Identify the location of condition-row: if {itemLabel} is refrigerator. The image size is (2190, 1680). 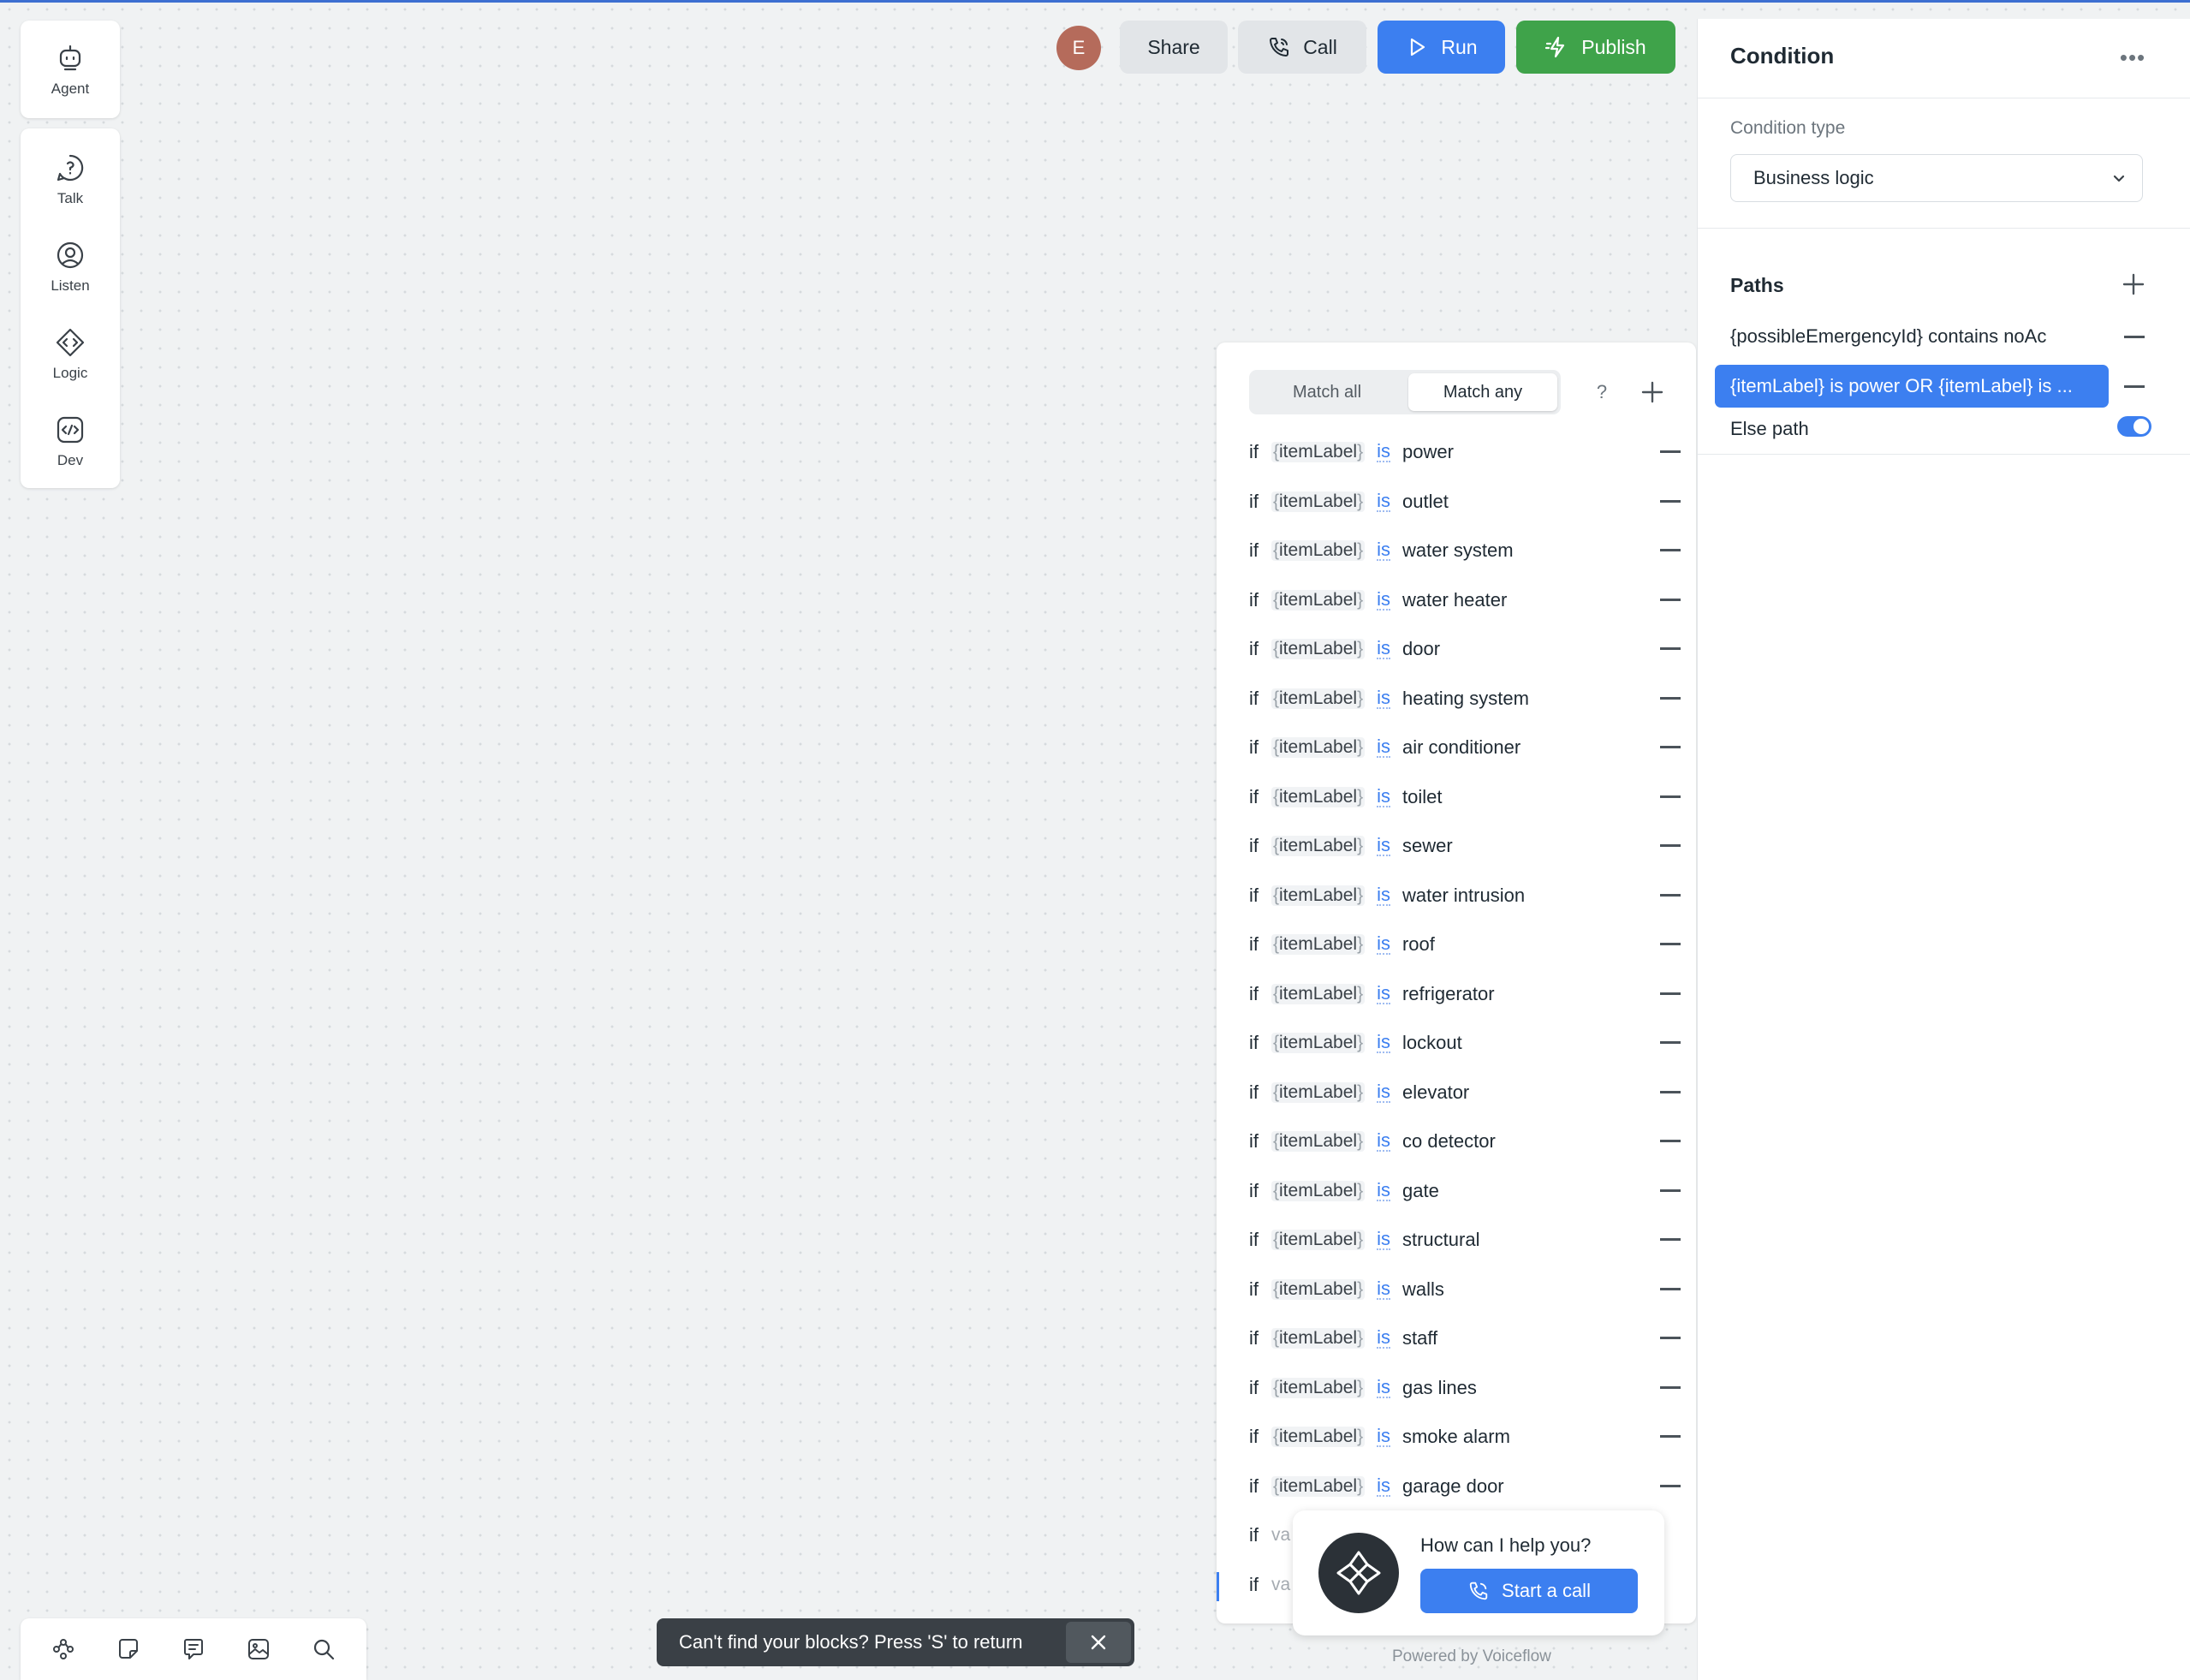
(1465, 994).